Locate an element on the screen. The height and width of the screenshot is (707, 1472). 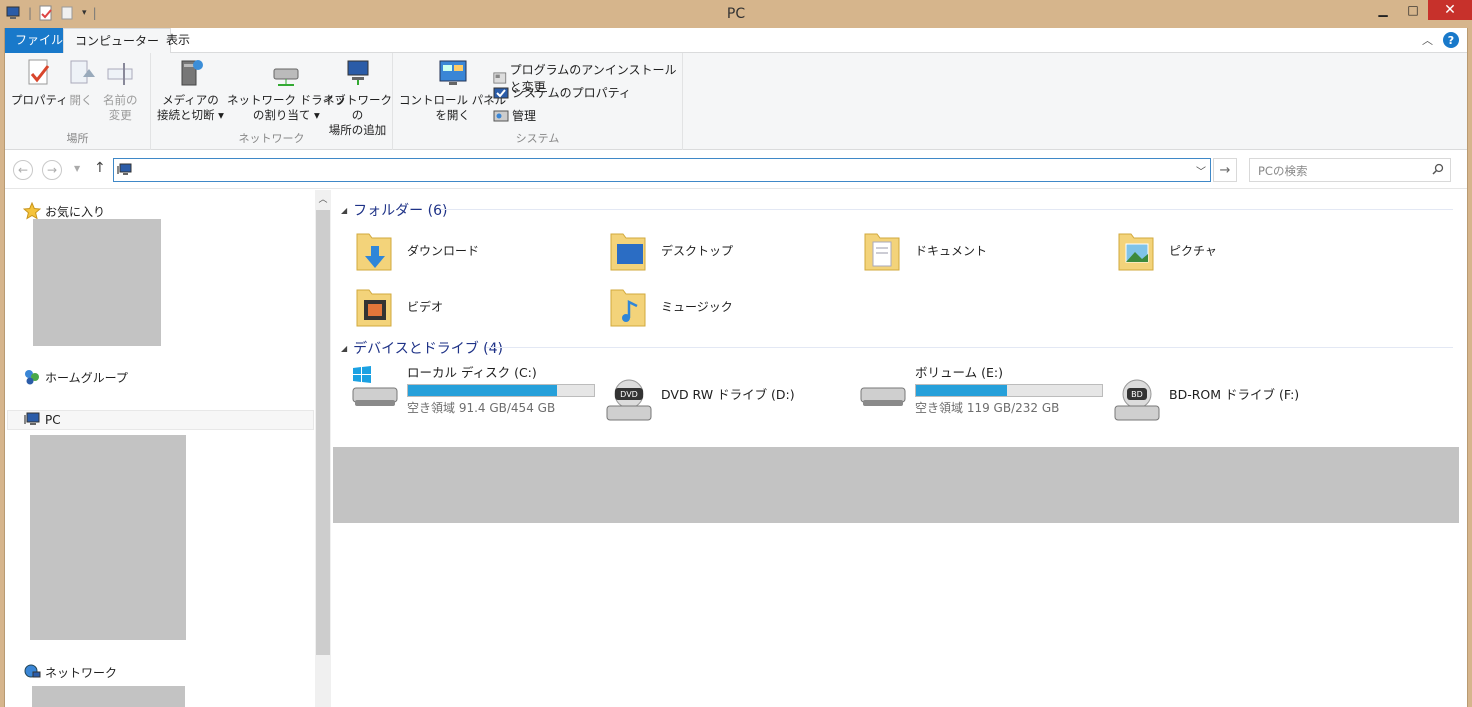
nav-pc: PC is located at coordinates (42, 420).